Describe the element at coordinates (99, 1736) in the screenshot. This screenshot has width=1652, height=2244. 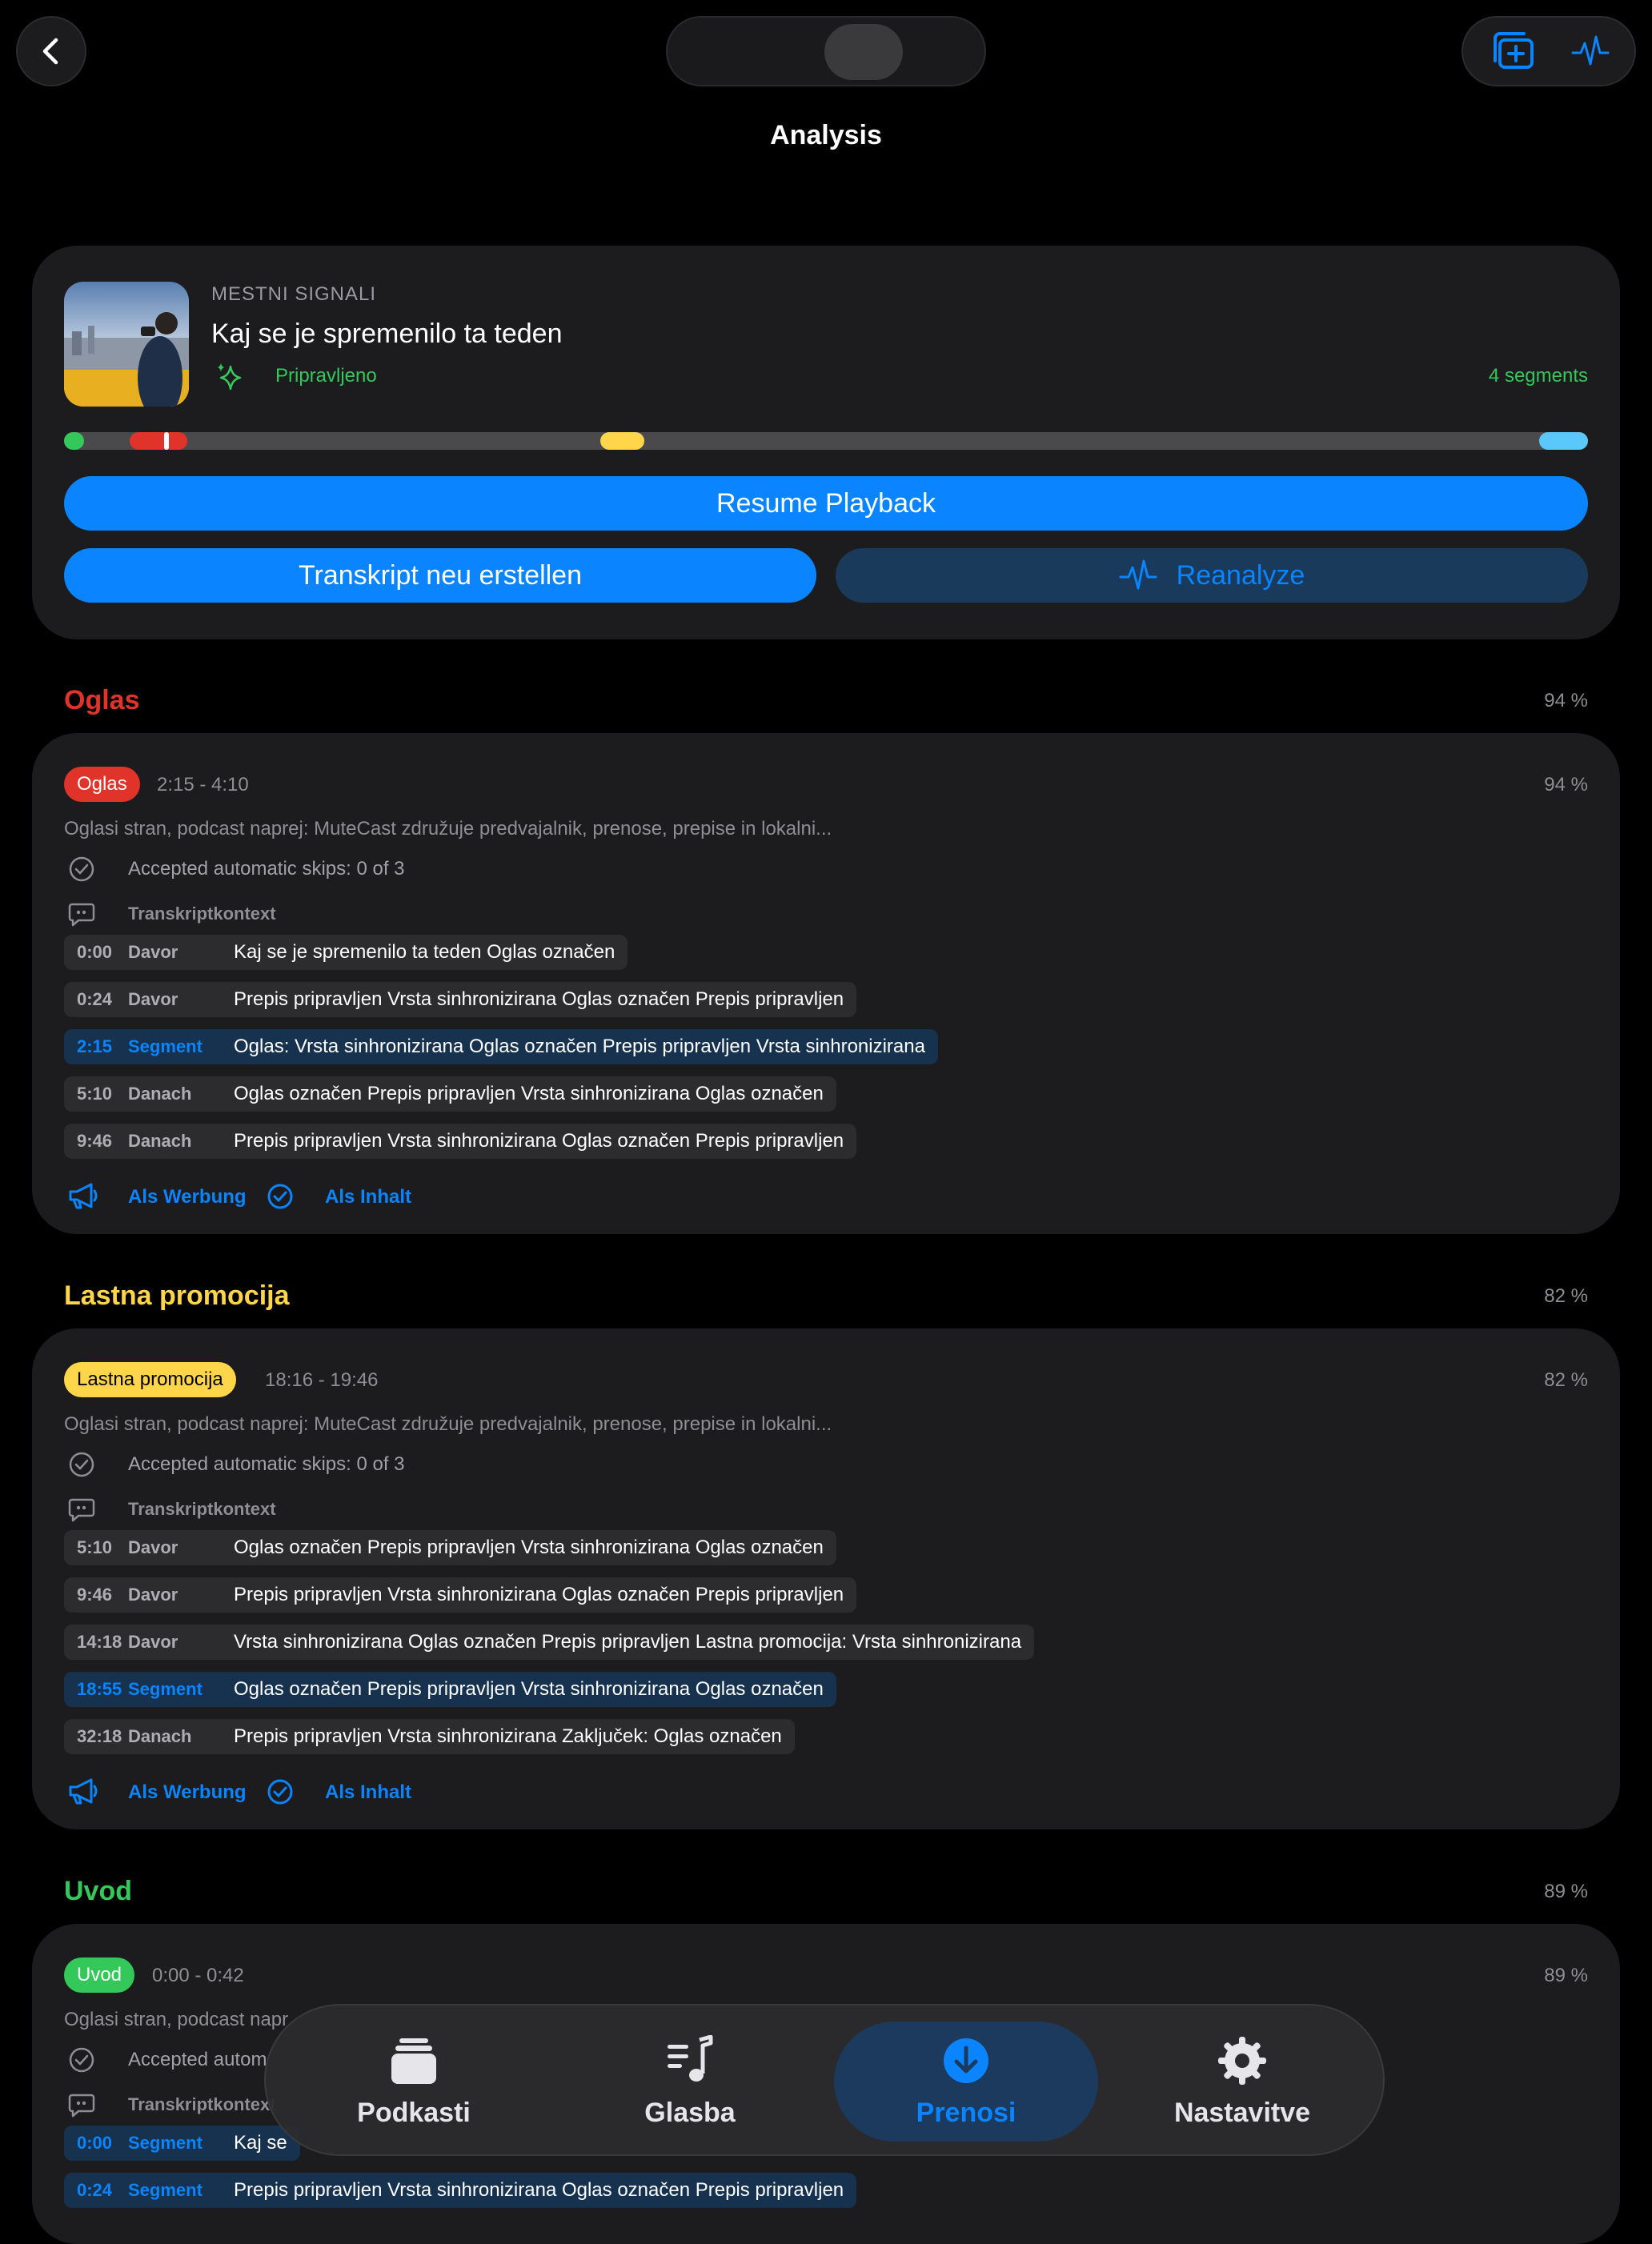
I see `row-time: 32:18` at that location.